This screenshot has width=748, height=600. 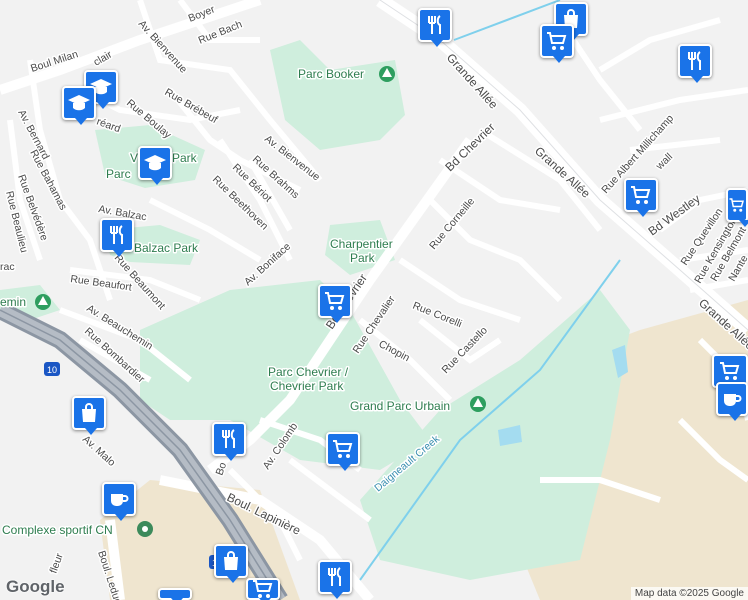 I want to click on map-attribution: Map data ©2025 Google, so click(x=689, y=593).